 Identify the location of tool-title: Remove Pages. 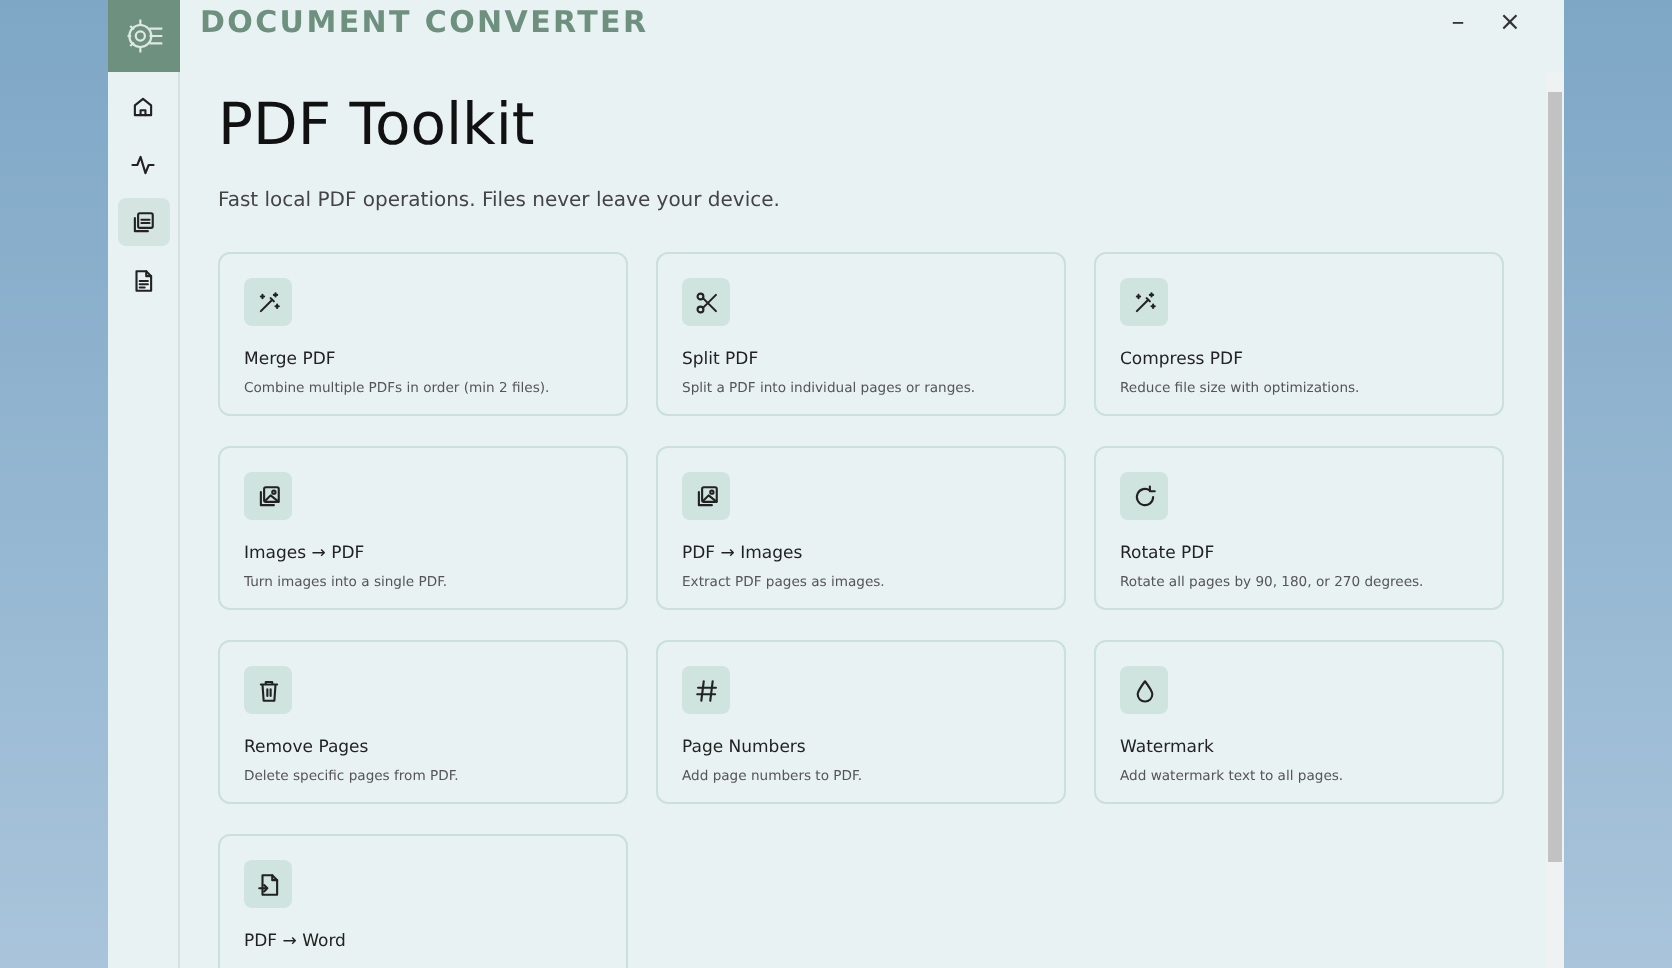
(307, 750).